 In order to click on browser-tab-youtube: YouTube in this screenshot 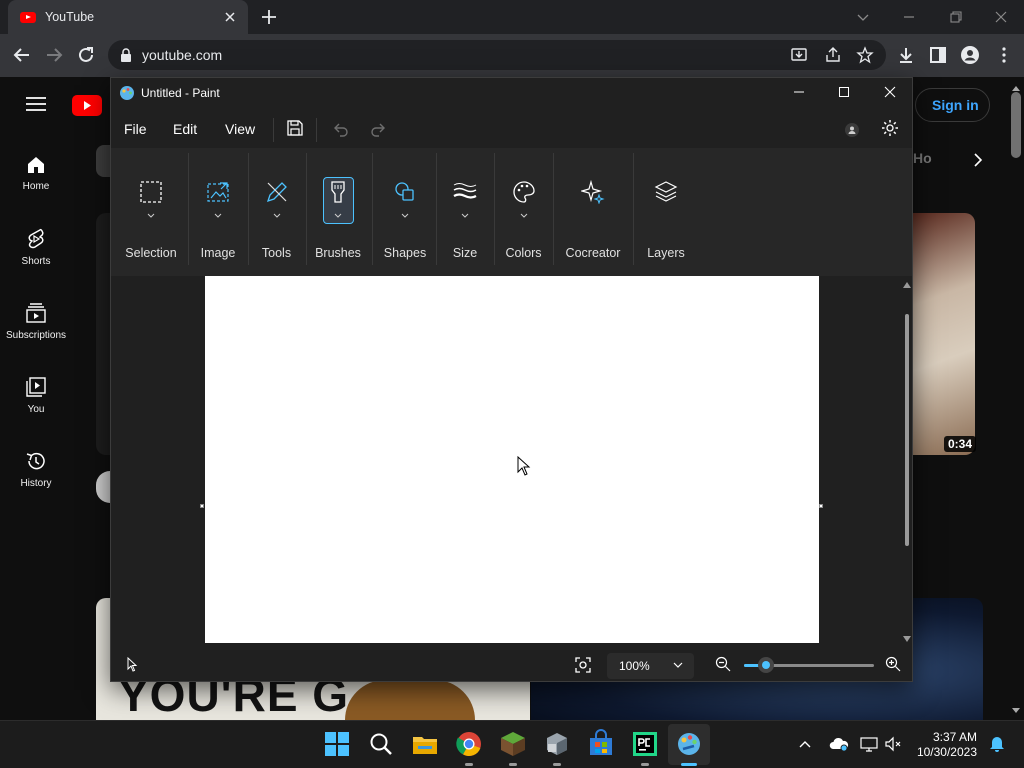, I will do `click(128, 17)`.